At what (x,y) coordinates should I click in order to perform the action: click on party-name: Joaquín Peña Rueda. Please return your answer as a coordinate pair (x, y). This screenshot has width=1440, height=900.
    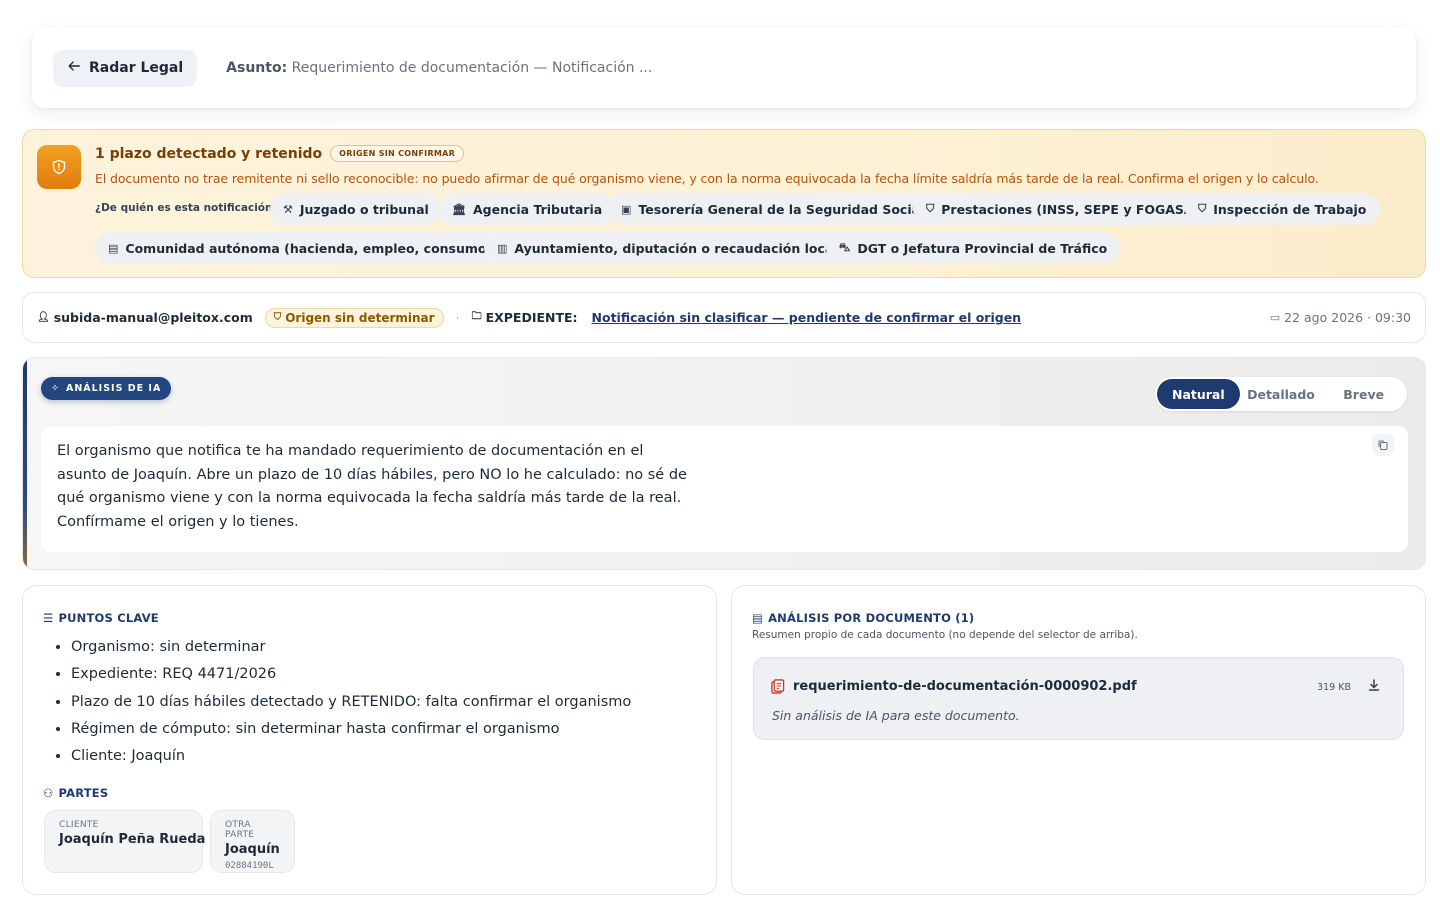
    Looking at the image, I should click on (132, 839).